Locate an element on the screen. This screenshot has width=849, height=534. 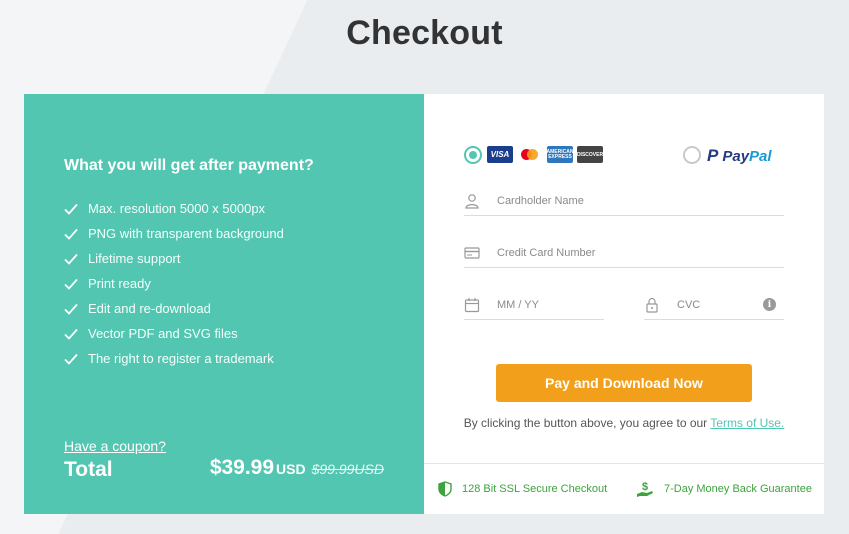
calendar-icon is located at coordinates (472, 304).